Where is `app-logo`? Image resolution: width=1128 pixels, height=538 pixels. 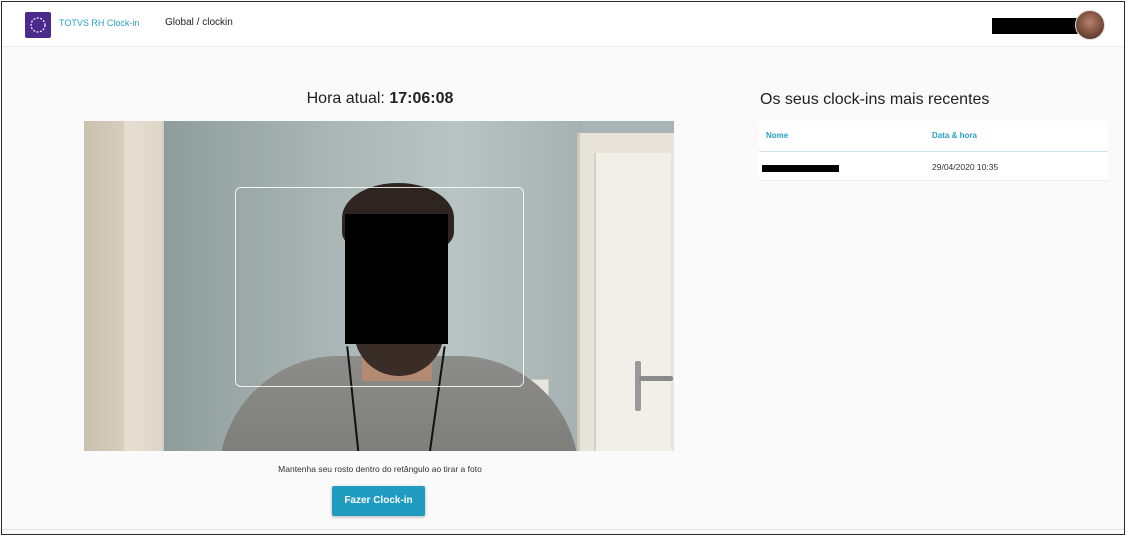
app-logo is located at coordinates (38, 25).